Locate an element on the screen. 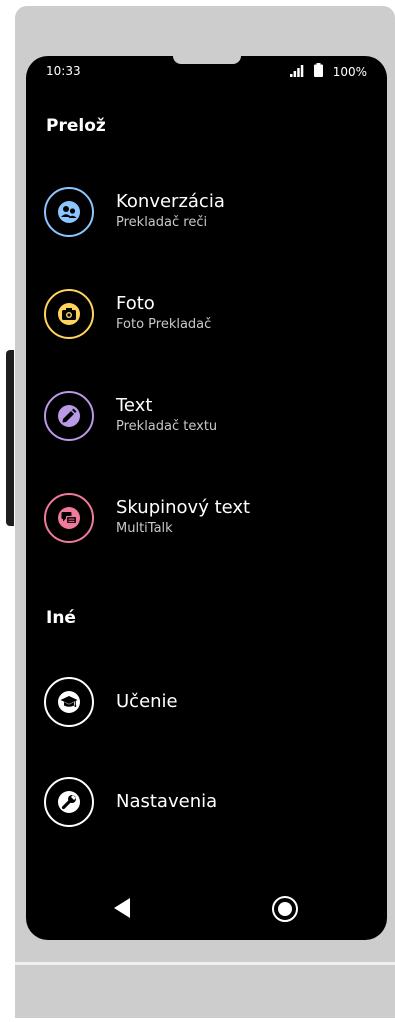 The width and height of the screenshot is (395, 1022). menu-item-title: Skupinový text is located at coordinates (183, 507).